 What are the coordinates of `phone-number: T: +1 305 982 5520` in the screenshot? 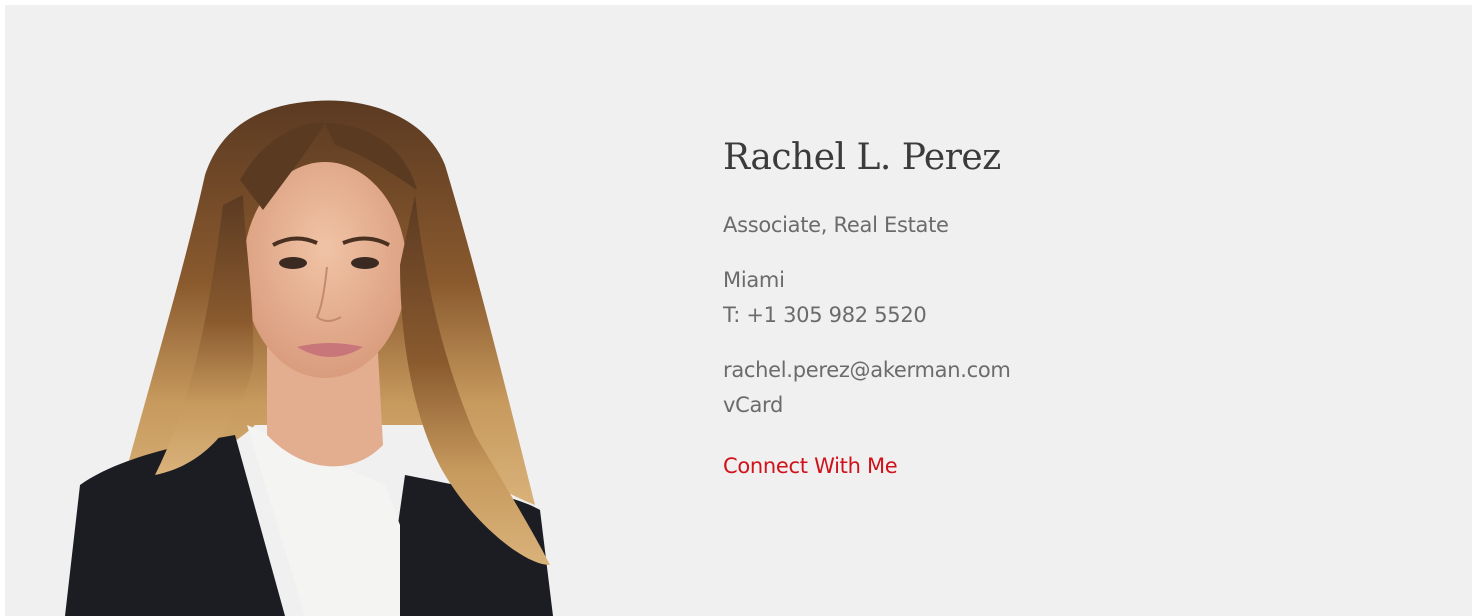 It's located at (825, 315).